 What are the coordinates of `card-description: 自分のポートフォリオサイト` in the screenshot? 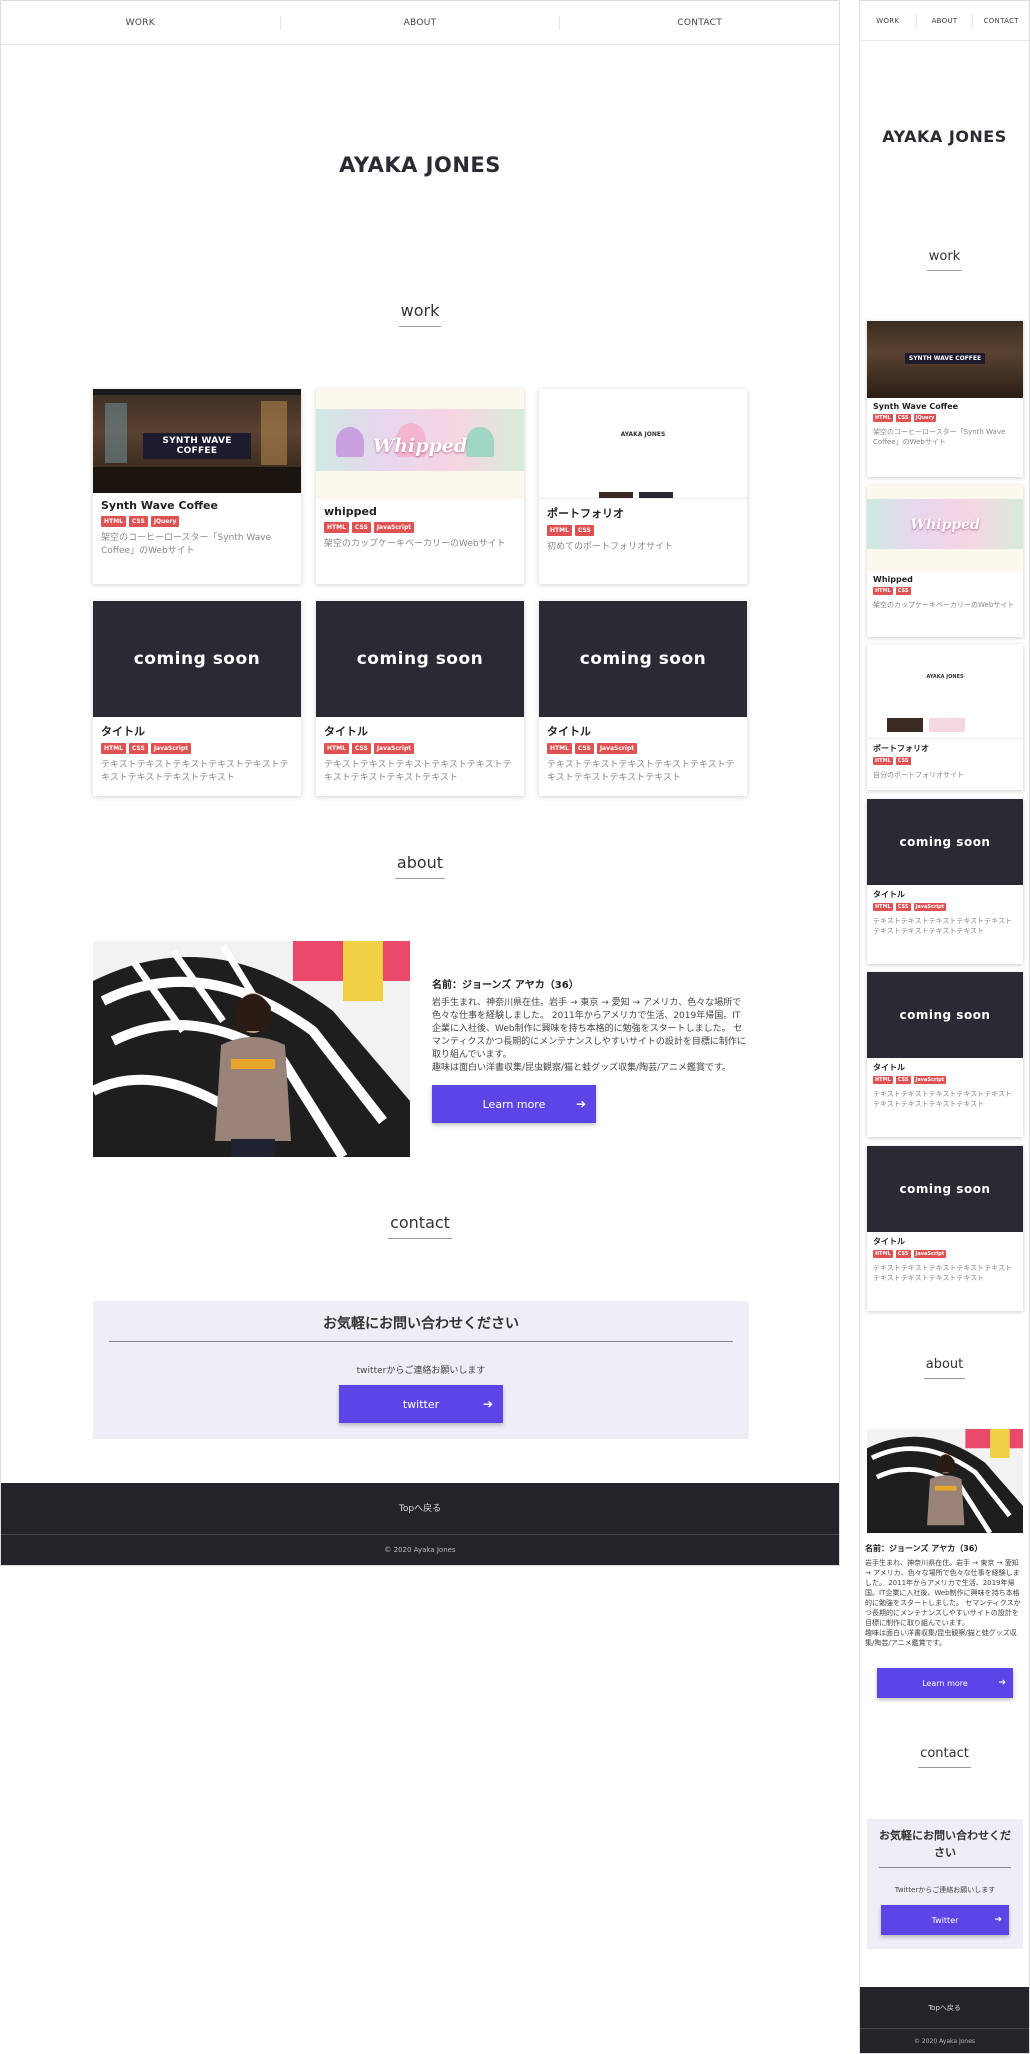 It's located at (918, 775).